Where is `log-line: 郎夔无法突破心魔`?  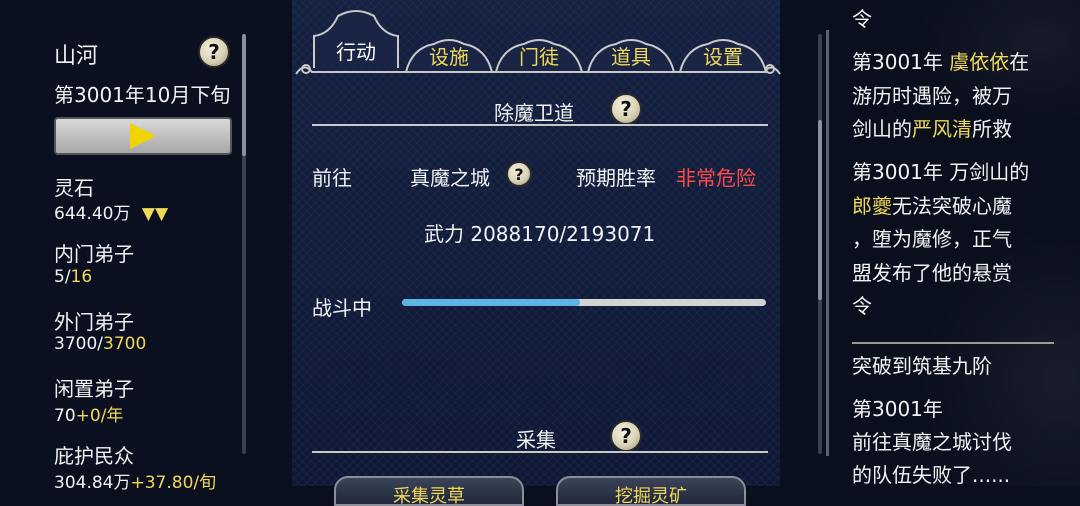
log-line: 郎夔无法突破心魔 is located at coordinates (932, 206).